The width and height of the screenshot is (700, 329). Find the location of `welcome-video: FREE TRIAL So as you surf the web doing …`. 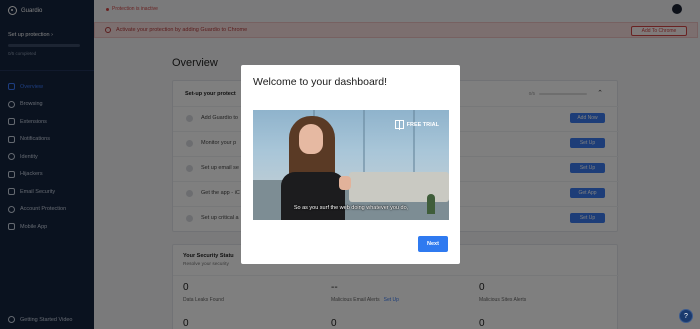

welcome-video: FREE TRIAL So as you surf the web doing … is located at coordinates (351, 165).